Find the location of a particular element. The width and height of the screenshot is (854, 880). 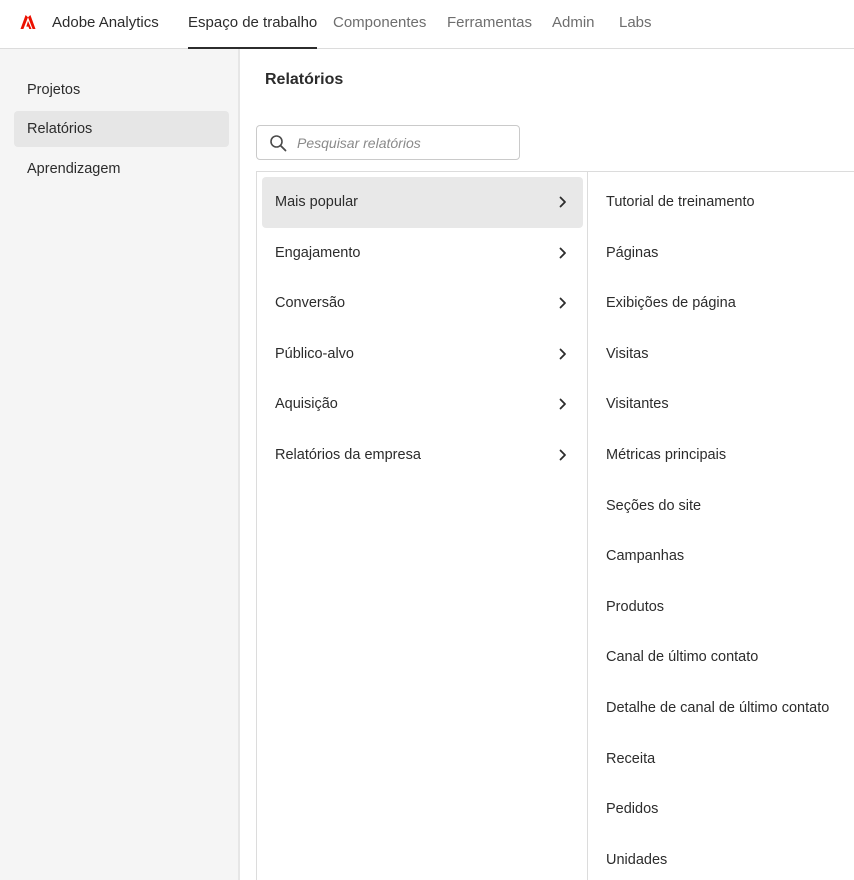

category-label: Engajamento is located at coordinates (318, 253).